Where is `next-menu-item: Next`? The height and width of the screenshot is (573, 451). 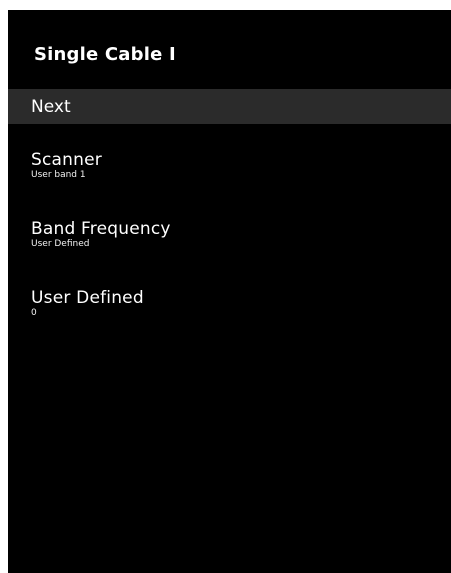 next-menu-item: Next is located at coordinates (229, 106).